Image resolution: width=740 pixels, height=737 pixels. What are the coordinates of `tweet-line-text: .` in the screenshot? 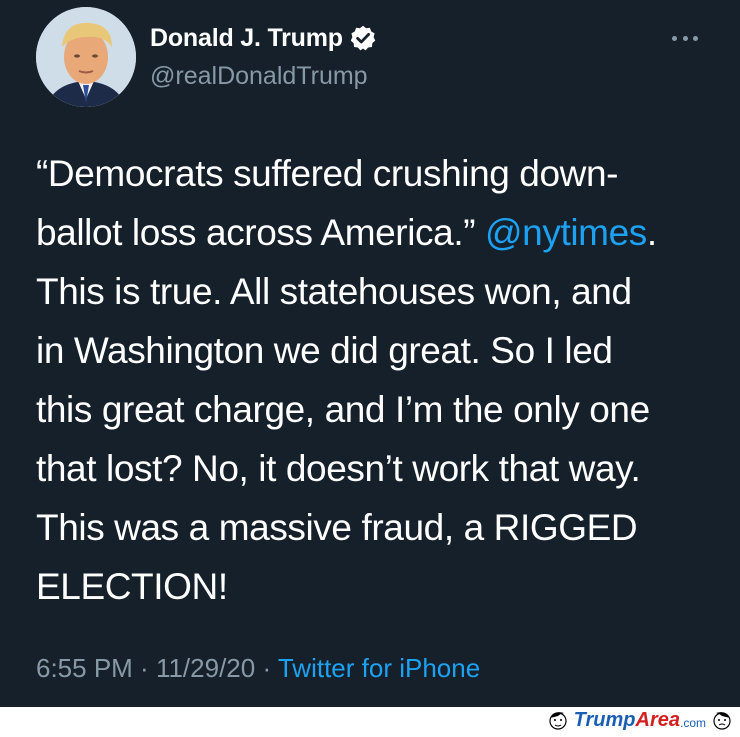 It's located at (651, 232).